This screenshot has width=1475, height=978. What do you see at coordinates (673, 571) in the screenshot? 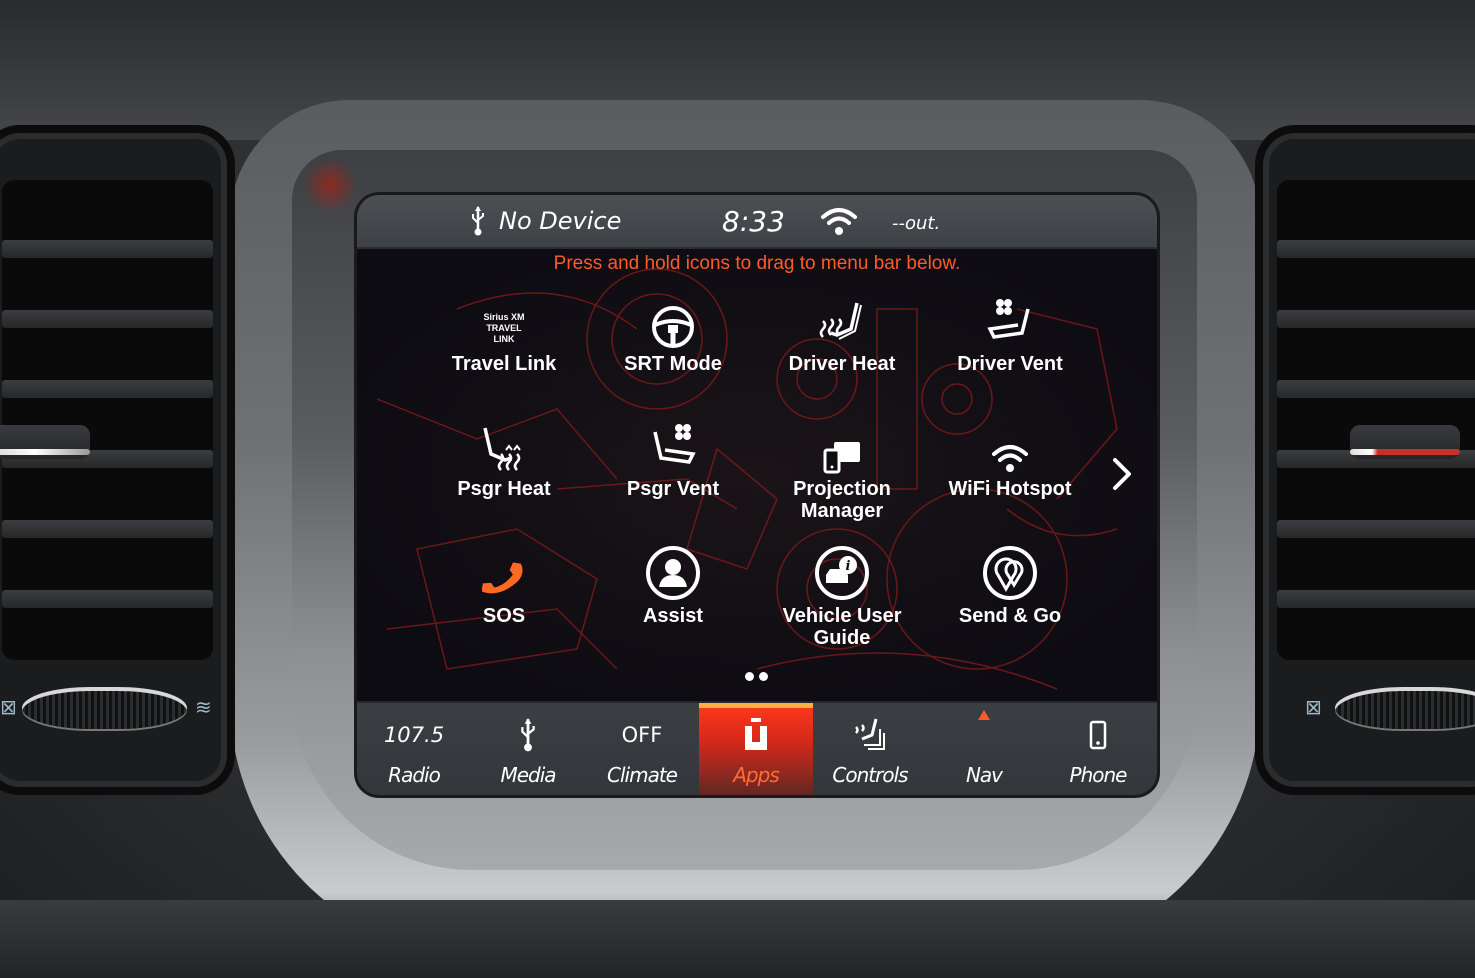
I see `assist-agent-icon` at bounding box center [673, 571].